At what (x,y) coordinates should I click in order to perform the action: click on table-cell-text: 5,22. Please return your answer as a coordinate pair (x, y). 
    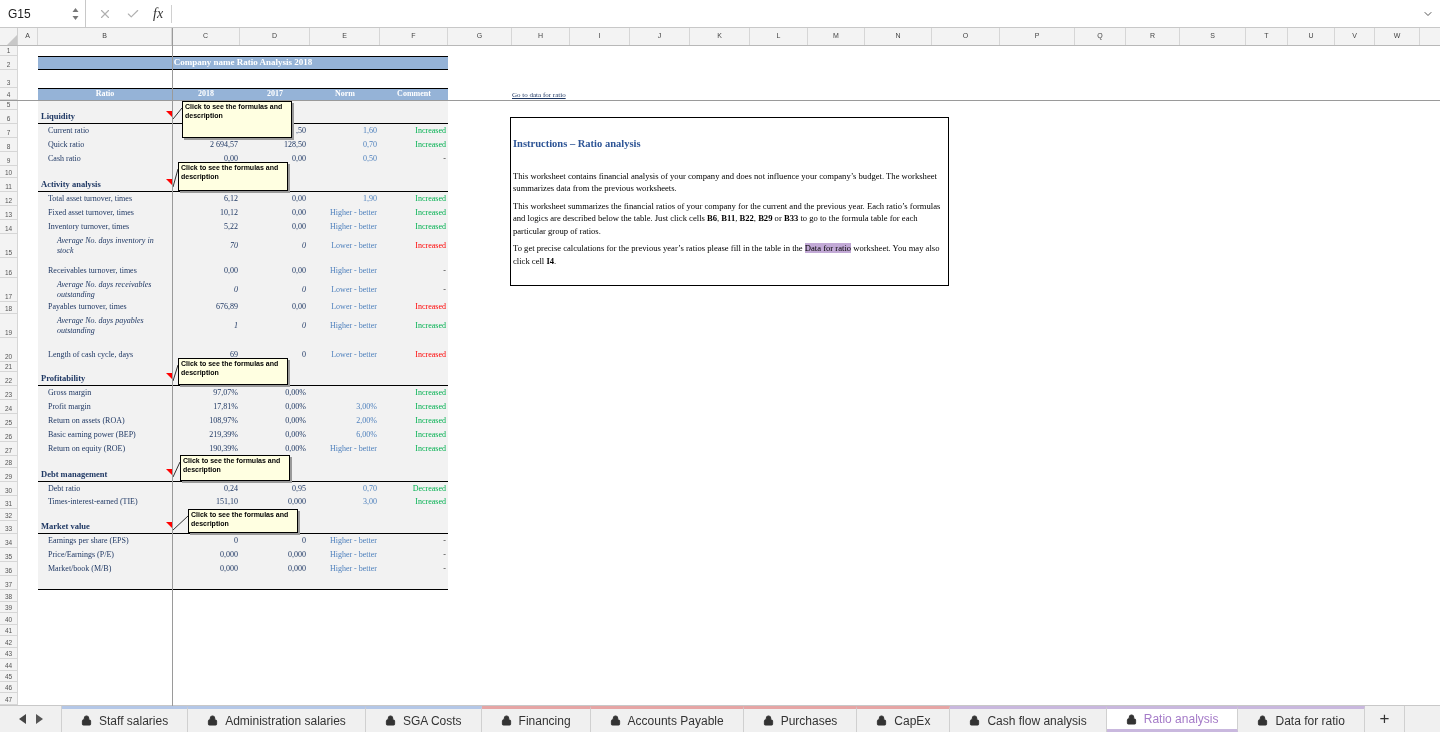
    Looking at the image, I should click on (231, 227).